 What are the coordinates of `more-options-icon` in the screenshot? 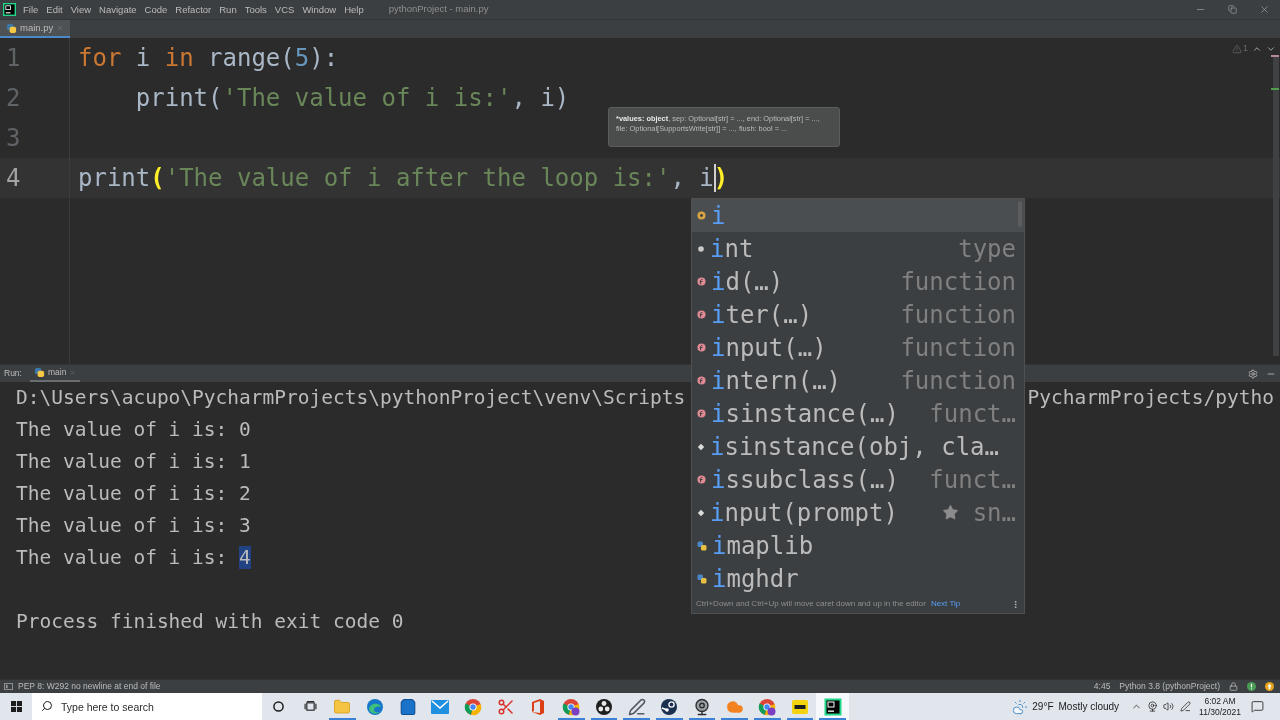 It's located at (1015, 604).